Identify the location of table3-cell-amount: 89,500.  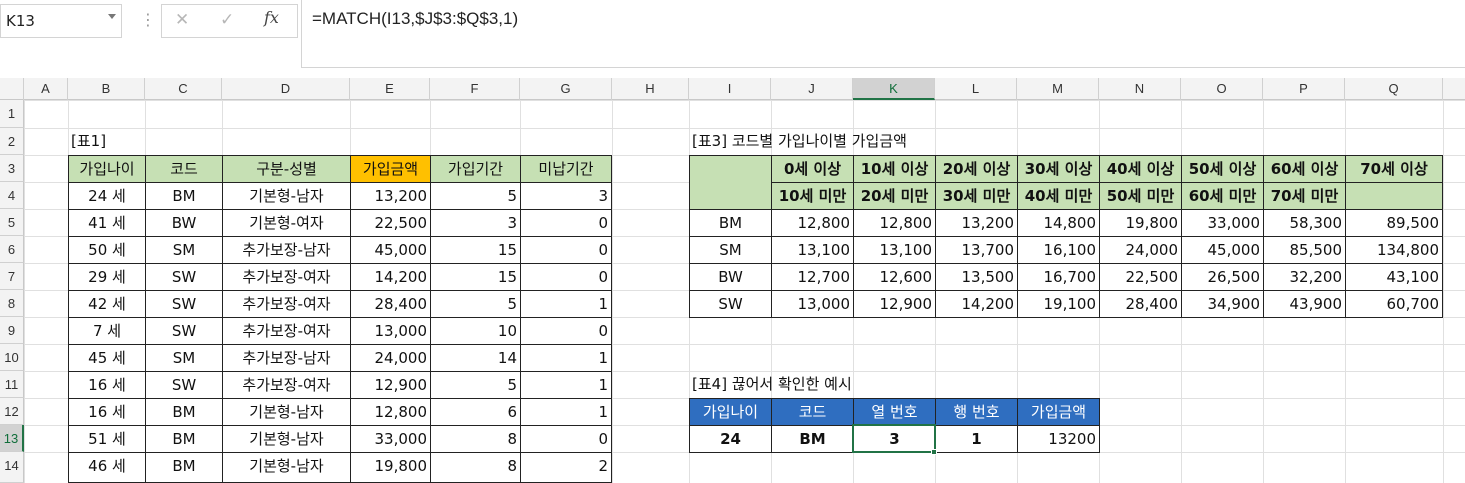
(1394, 223).